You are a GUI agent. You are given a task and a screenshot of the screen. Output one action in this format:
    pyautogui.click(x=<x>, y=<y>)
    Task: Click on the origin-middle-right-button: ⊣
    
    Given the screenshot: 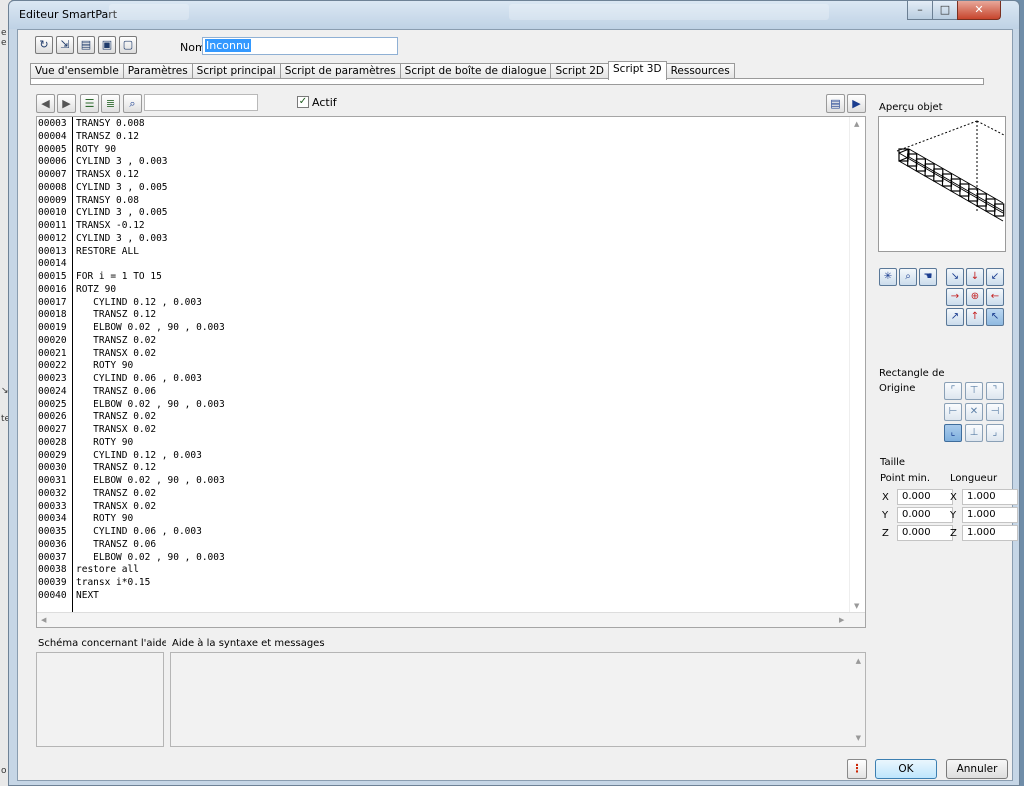 What is the action you would take?
    pyautogui.click(x=995, y=412)
    